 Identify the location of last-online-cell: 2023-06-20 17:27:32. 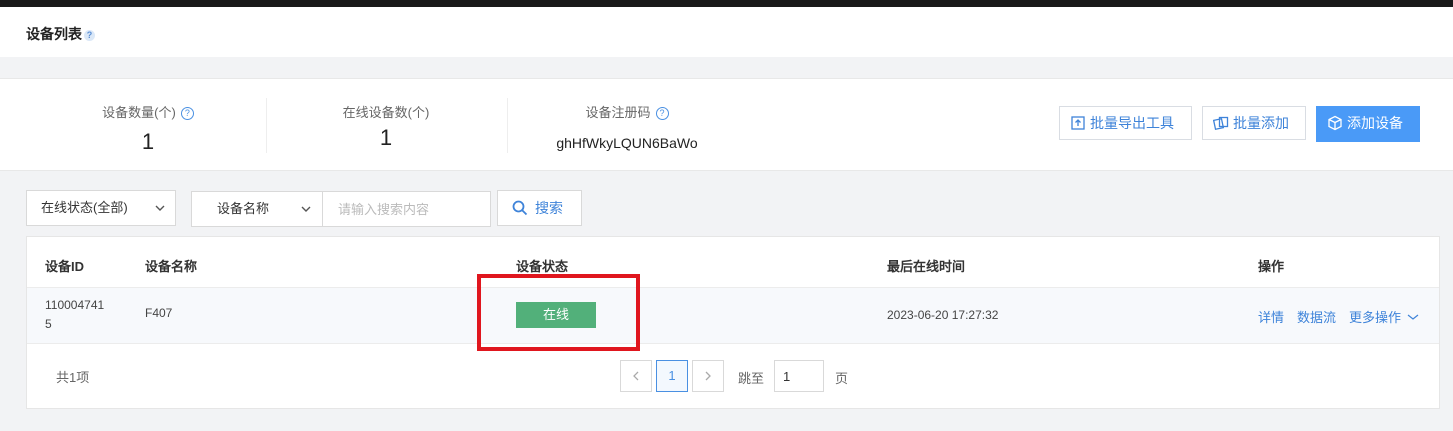
(943, 315).